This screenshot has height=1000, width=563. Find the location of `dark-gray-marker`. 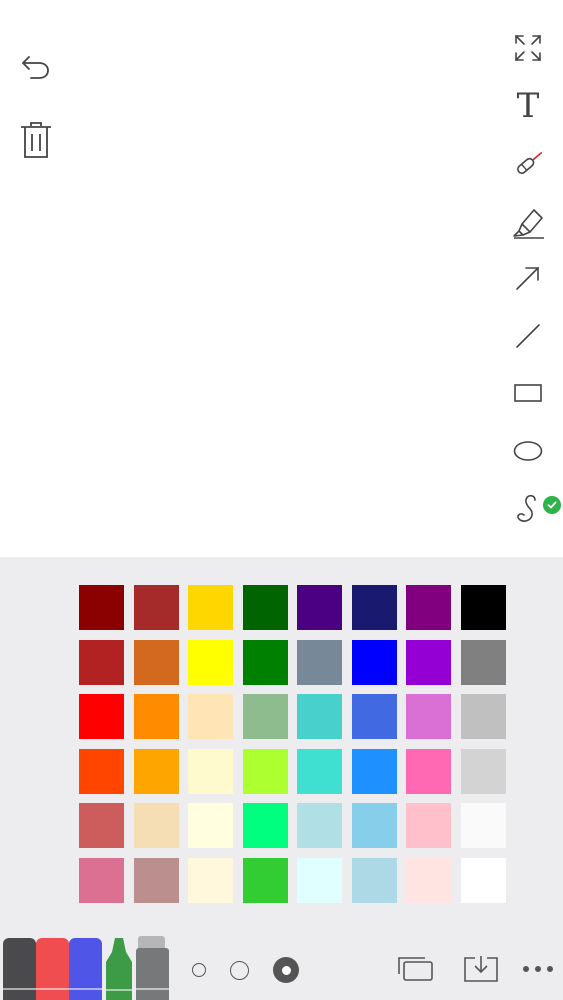

dark-gray-marker is located at coordinates (19, 969).